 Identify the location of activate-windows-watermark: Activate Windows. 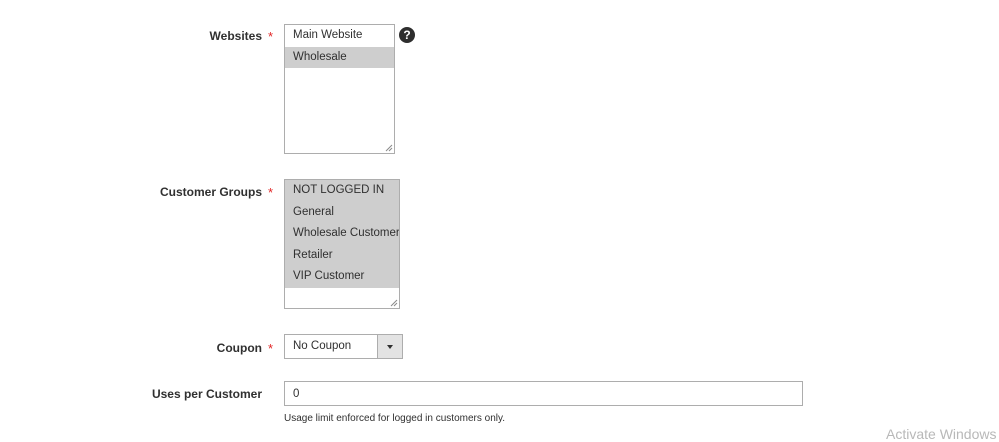
(941, 434).